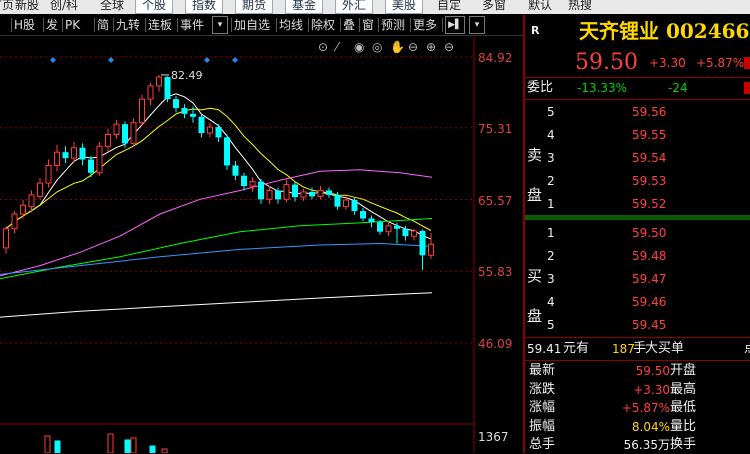 The width and height of the screenshot is (750, 454). Describe the element at coordinates (645, 408) in the screenshot. I see `stat-value: +5.87%` at that location.